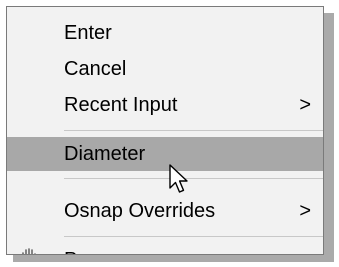  I want to click on menu-item-pan: P, so click(165, 248).